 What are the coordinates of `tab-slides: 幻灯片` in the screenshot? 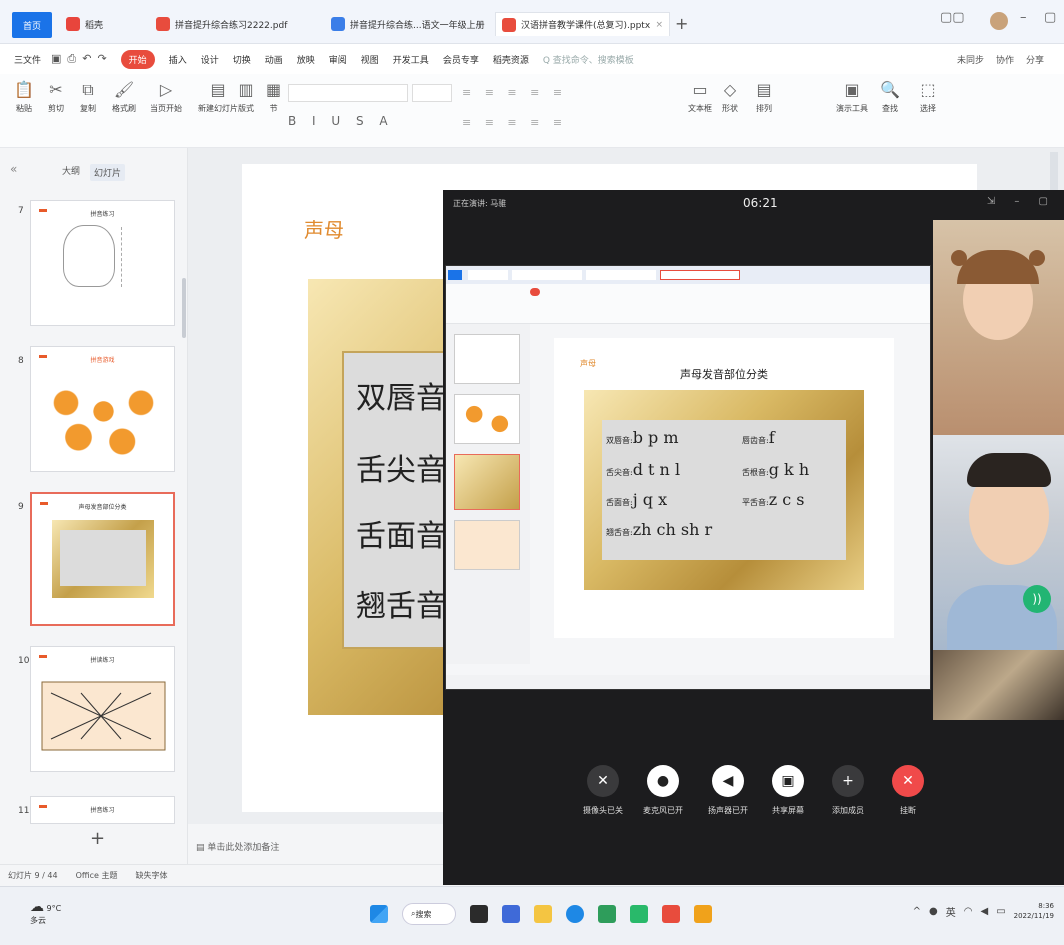 It's located at (108, 172).